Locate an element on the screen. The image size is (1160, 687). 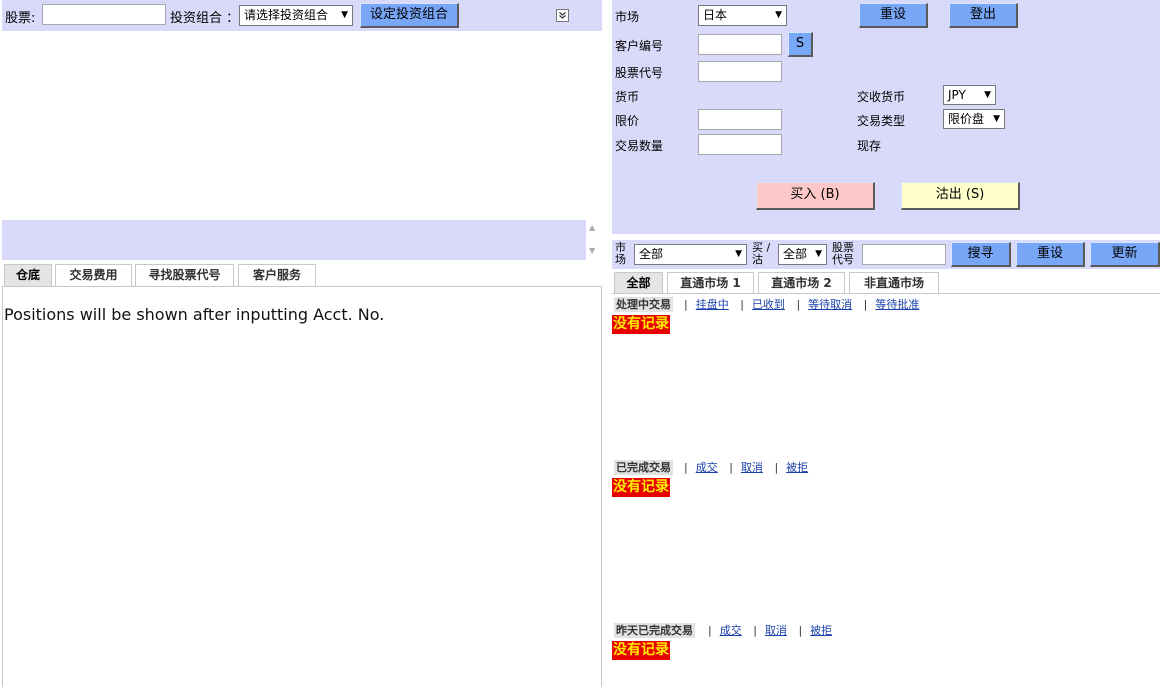
tab-customer-service: 客户服务 is located at coordinates (277, 275).